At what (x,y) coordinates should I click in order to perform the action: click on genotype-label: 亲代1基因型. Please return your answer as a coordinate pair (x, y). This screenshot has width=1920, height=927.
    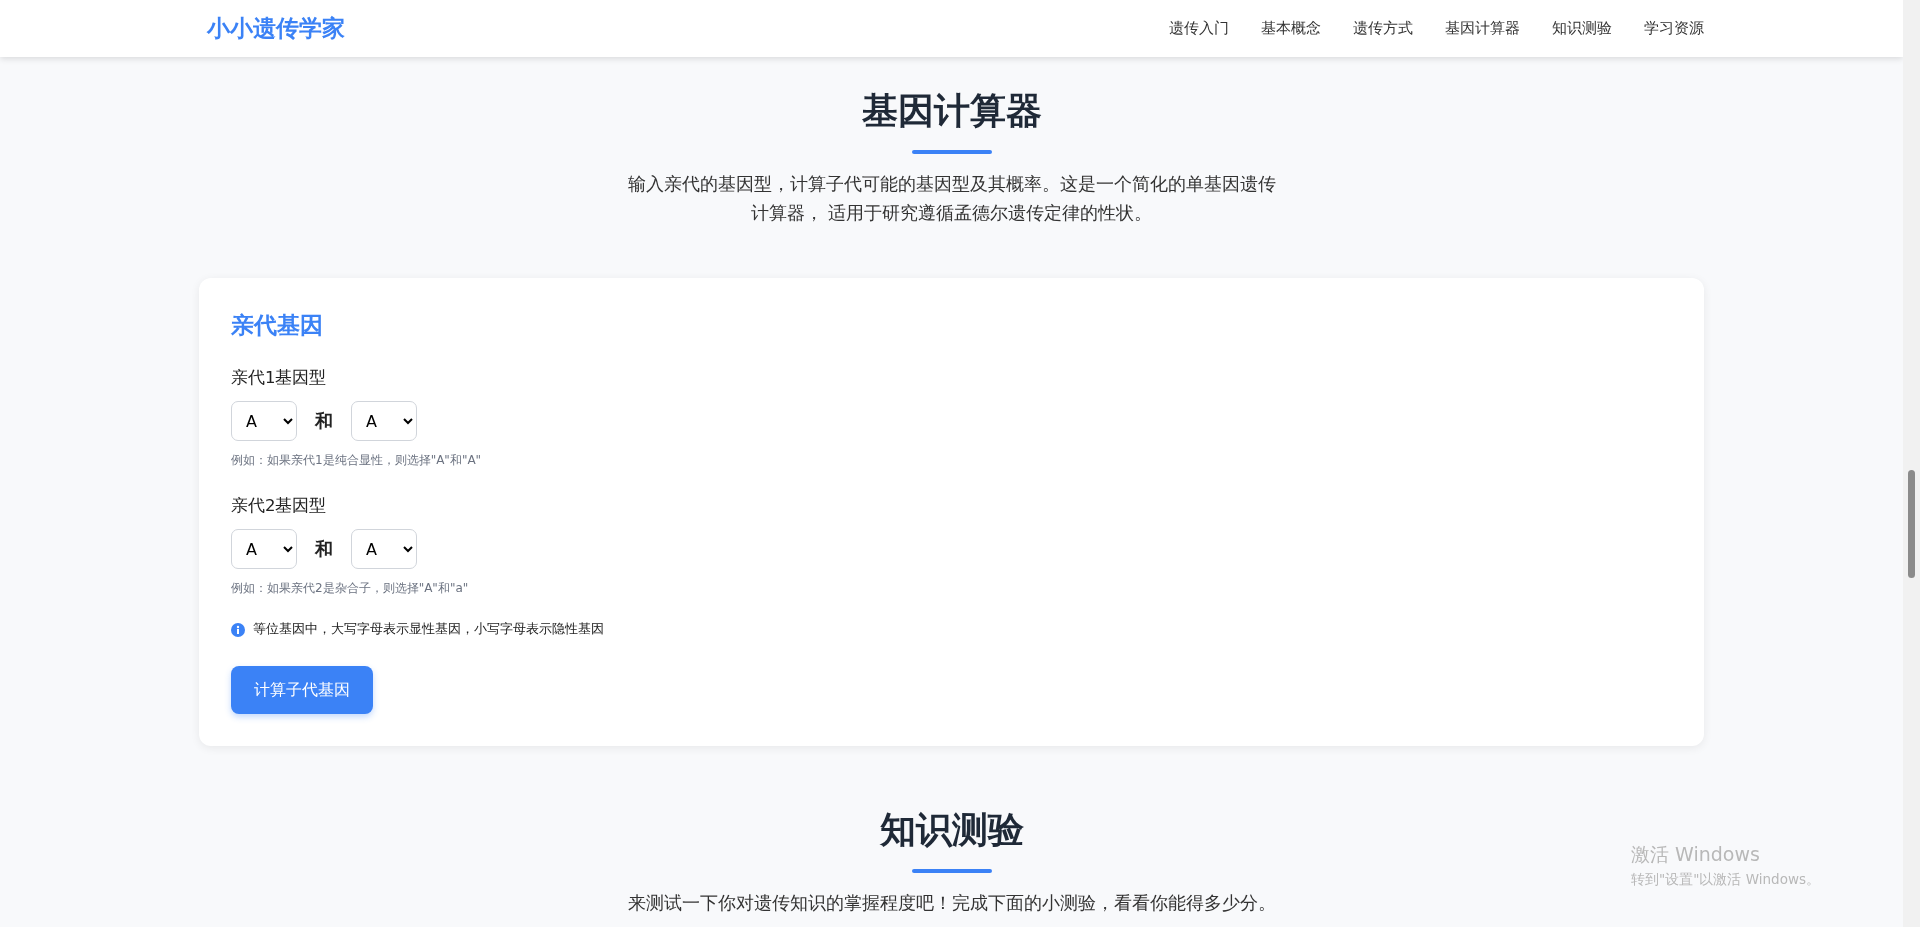
    Looking at the image, I should click on (279, 378).